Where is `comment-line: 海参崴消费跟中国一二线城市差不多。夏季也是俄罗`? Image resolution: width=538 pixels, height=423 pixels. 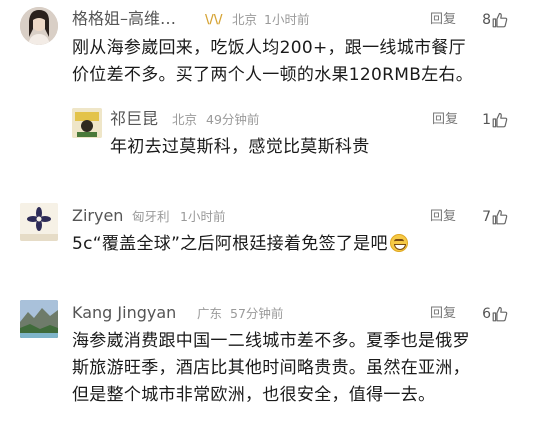 comment-line: 海参崴消费跟中国一二线城市差不多。夏季也是俄罗 is located at coordinates (271, 341).